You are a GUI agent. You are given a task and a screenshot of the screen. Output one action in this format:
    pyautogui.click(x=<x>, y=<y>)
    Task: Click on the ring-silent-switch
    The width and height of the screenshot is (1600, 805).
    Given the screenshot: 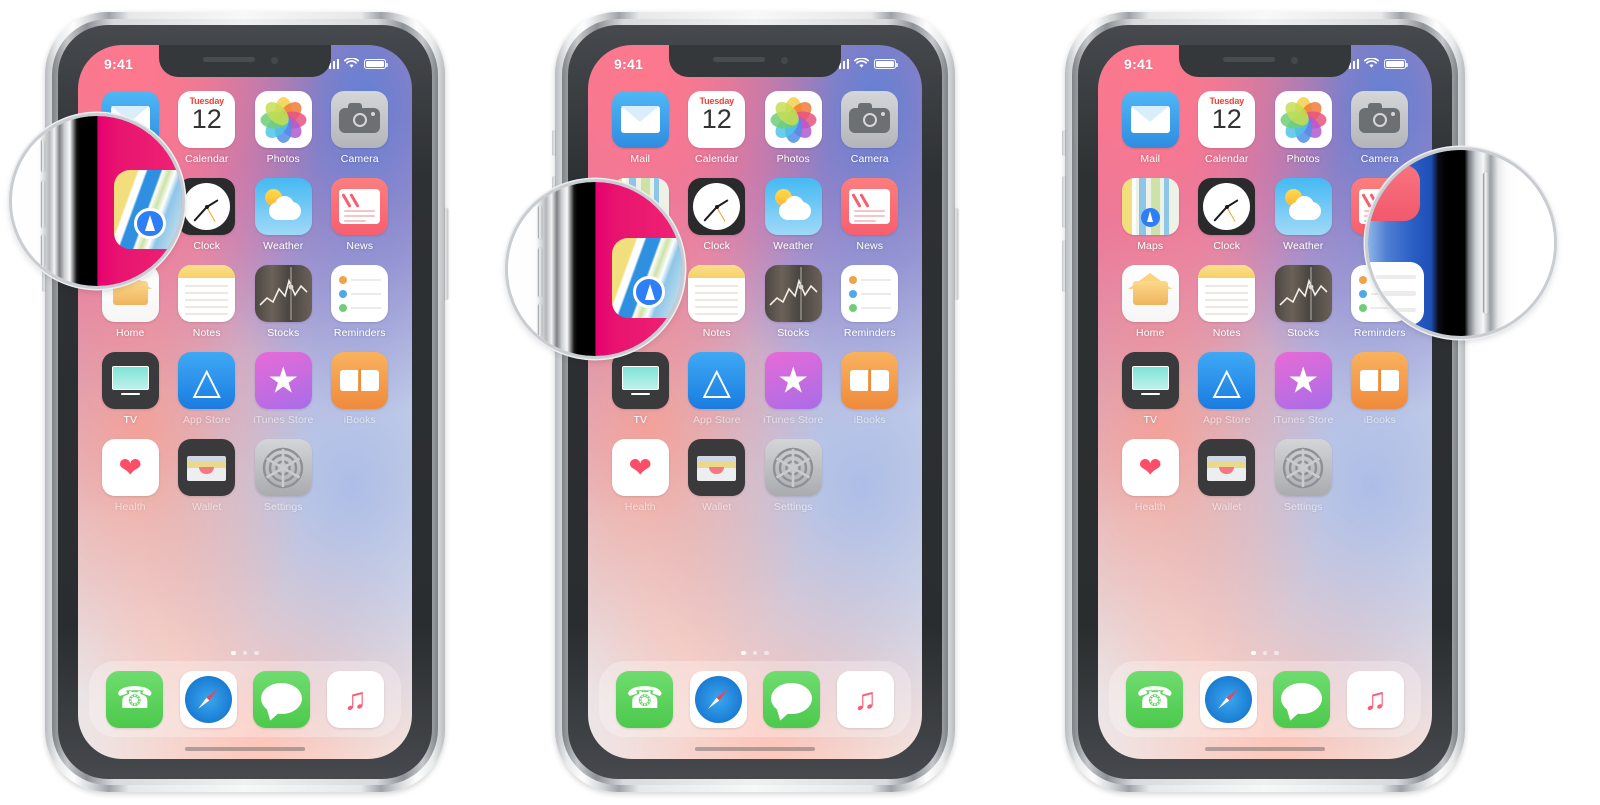 What is the action you would take?
    pyautogui.click(x=554, y=143)
    